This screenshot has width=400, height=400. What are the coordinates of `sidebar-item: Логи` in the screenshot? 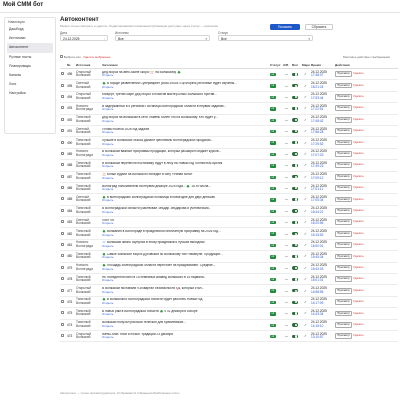 It's located at (30, 84).